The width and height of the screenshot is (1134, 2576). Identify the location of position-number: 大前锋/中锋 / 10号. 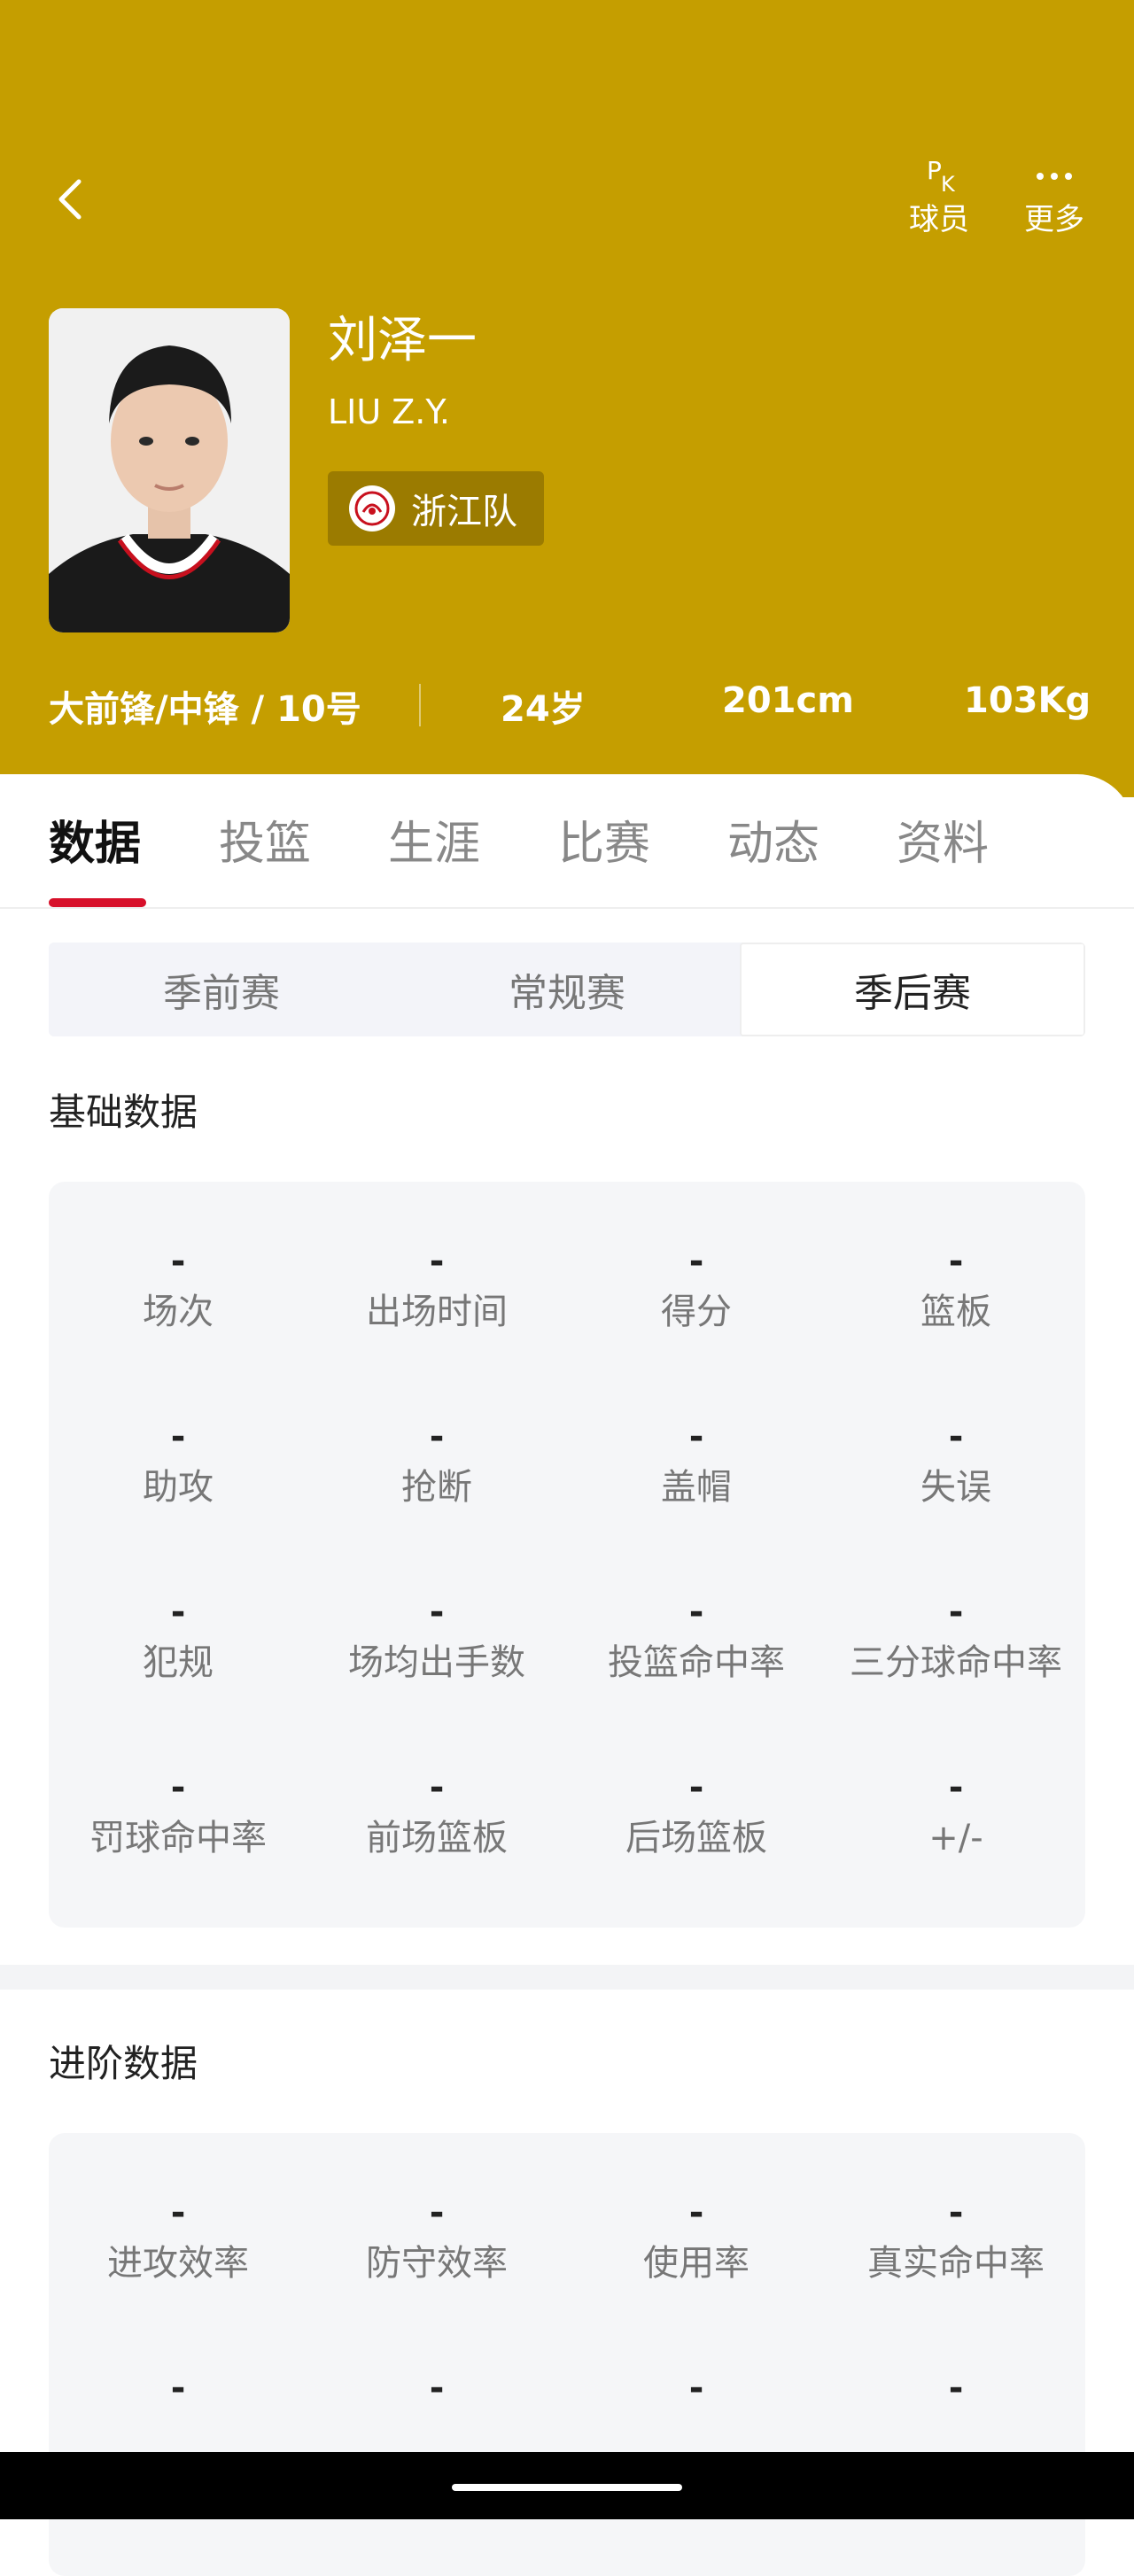
(205, 709).